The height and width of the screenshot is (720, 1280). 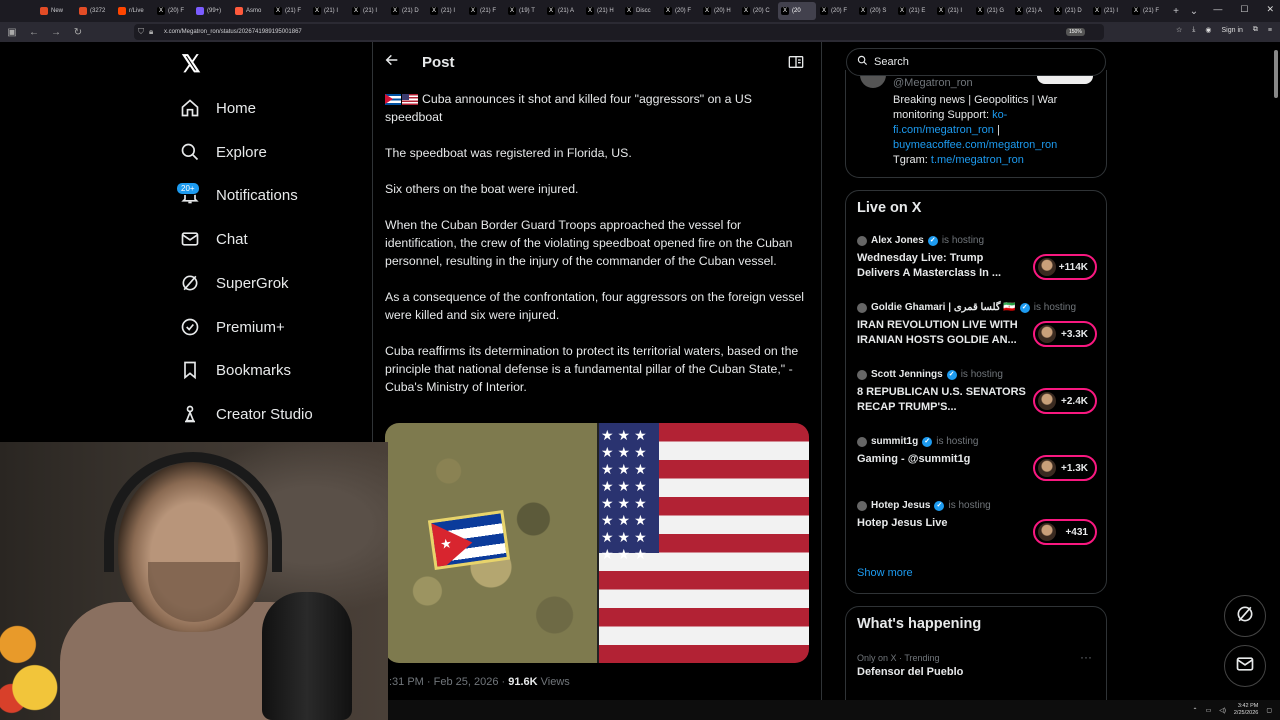 I want to click on reload-button: ↻, so click(x=78, y=32).